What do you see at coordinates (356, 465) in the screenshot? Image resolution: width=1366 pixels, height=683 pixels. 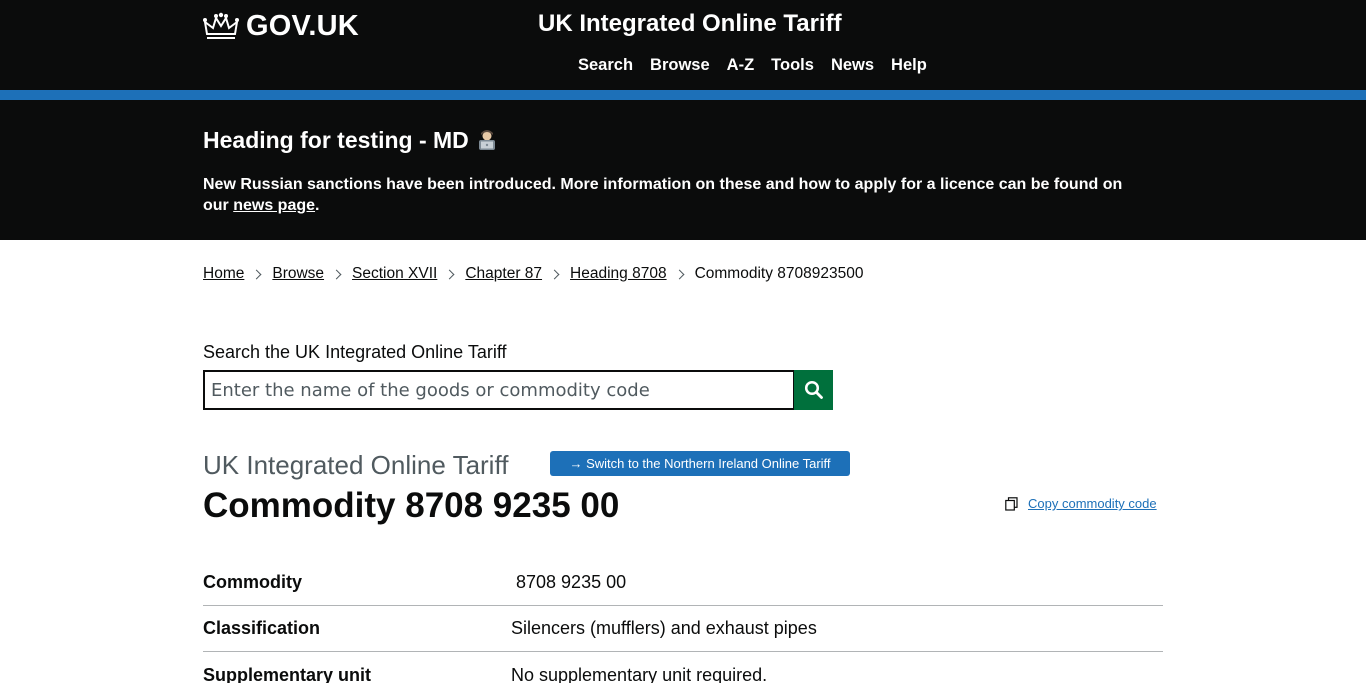 I see `page-caption: UK Integrated Online Tariff` at bounding box center [356, 465].